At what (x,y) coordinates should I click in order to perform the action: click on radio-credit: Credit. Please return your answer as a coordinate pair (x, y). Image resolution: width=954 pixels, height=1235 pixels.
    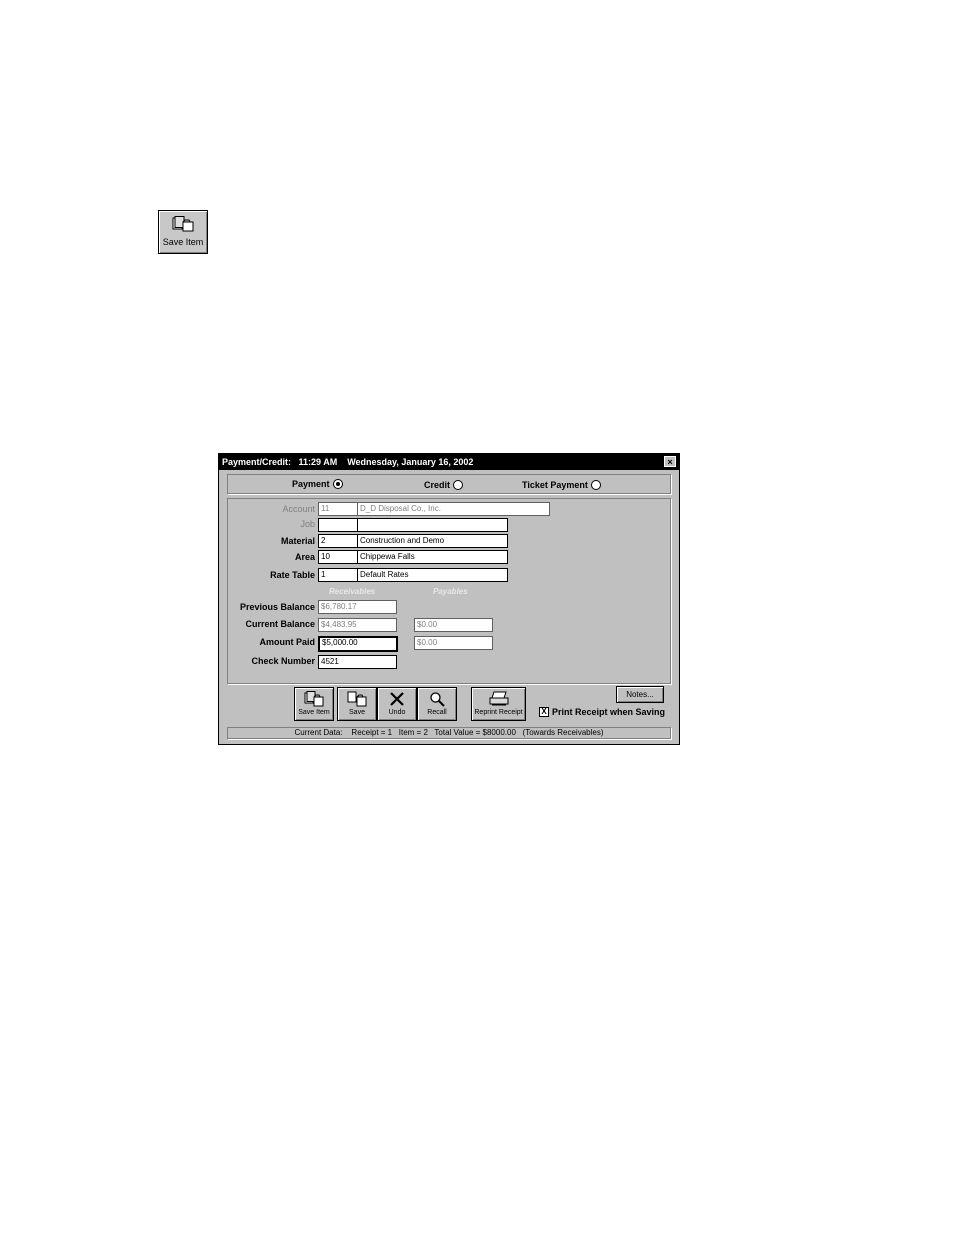
    Looking at the image, I should click on (444, 485).